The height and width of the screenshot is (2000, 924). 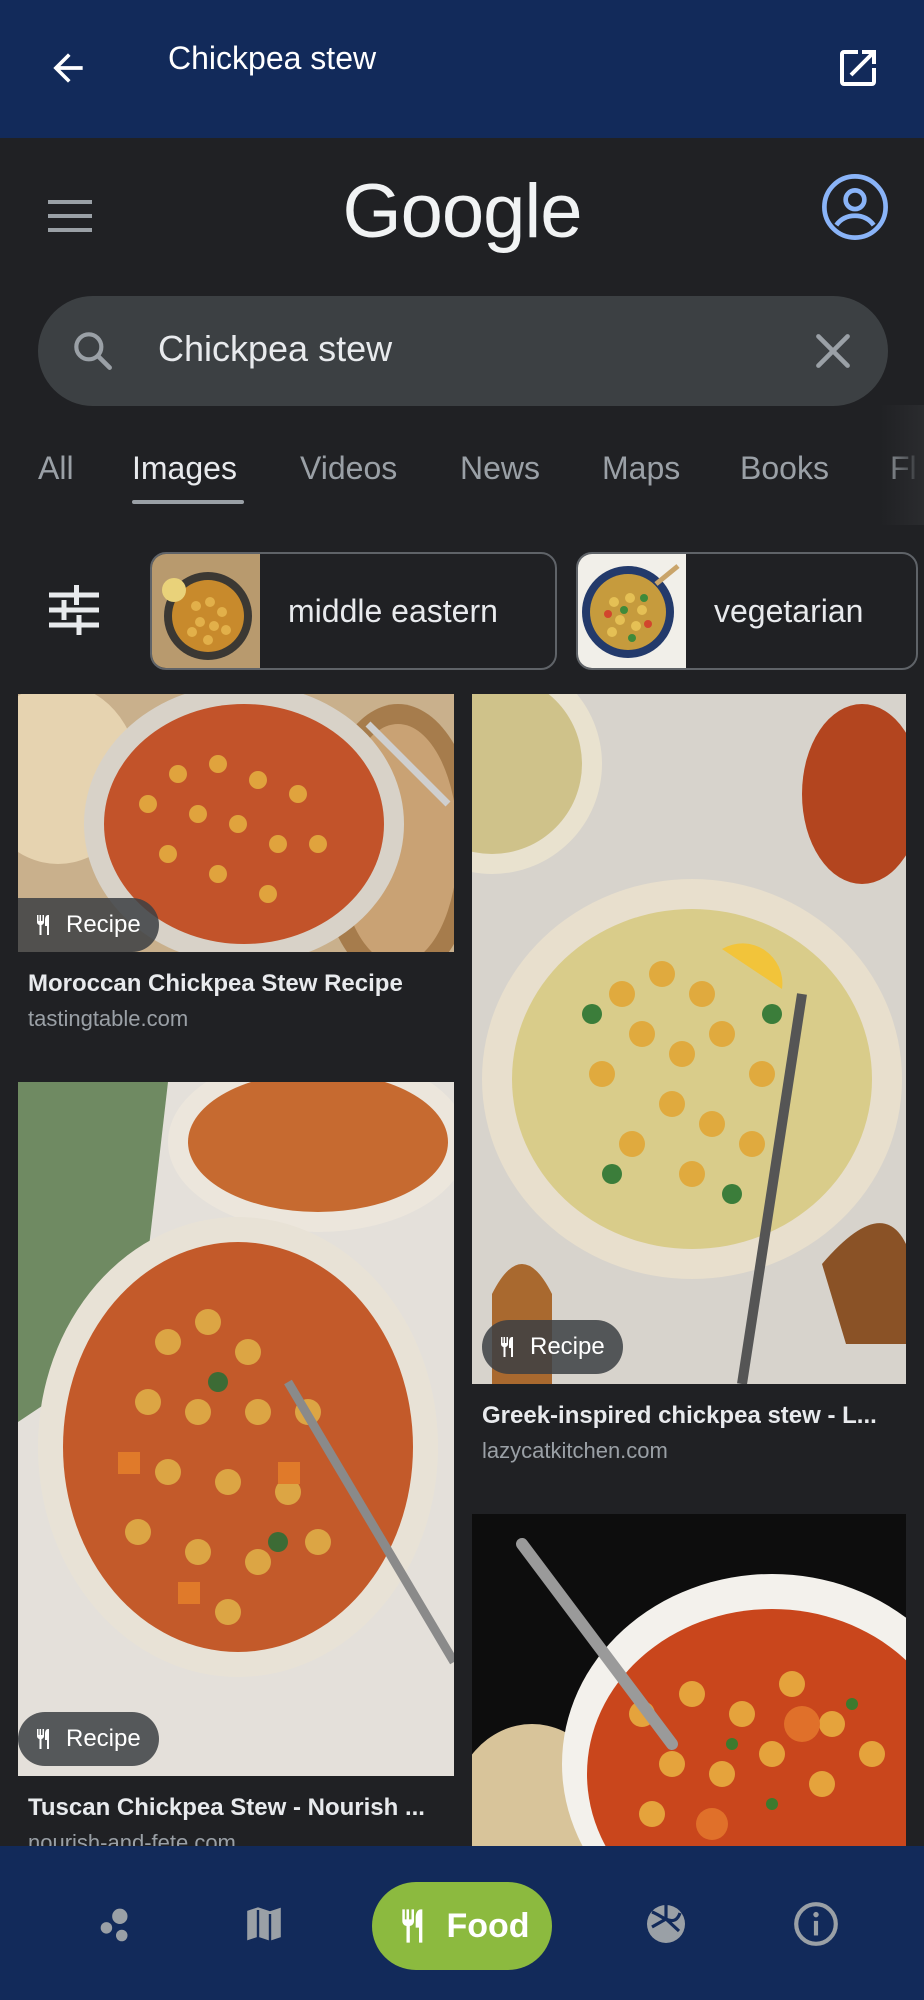 I want to click on tab-books: Books, so click(x=784, y=468).